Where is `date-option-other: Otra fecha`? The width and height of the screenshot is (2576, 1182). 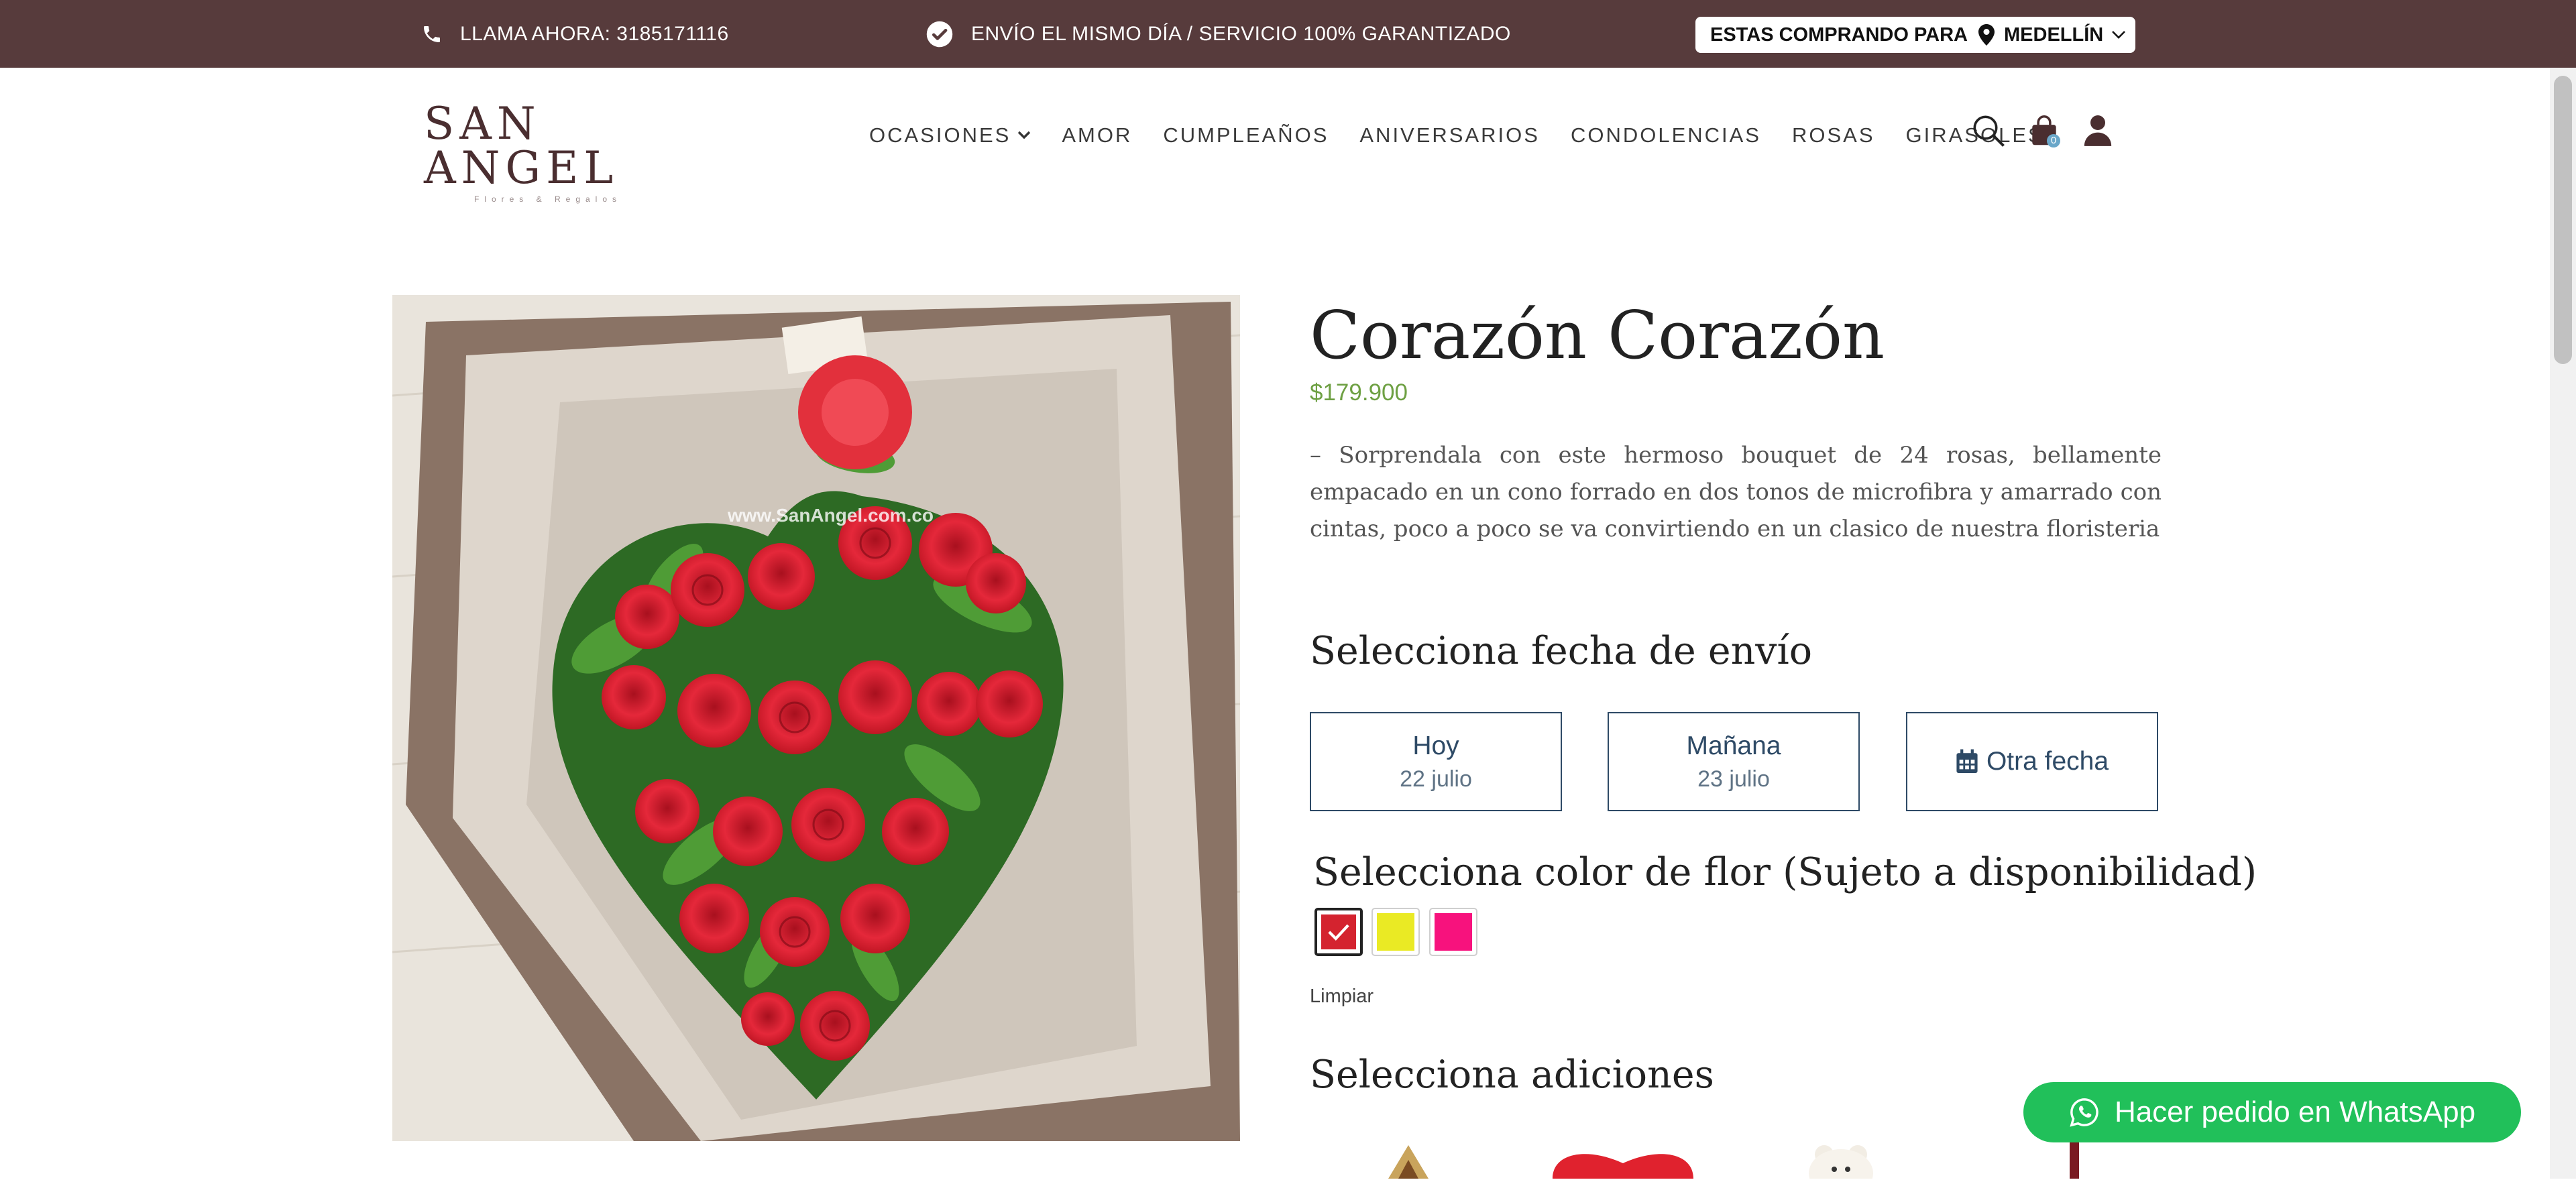
date-option-other: Otra fecha is located at coordinates (2032, 761).